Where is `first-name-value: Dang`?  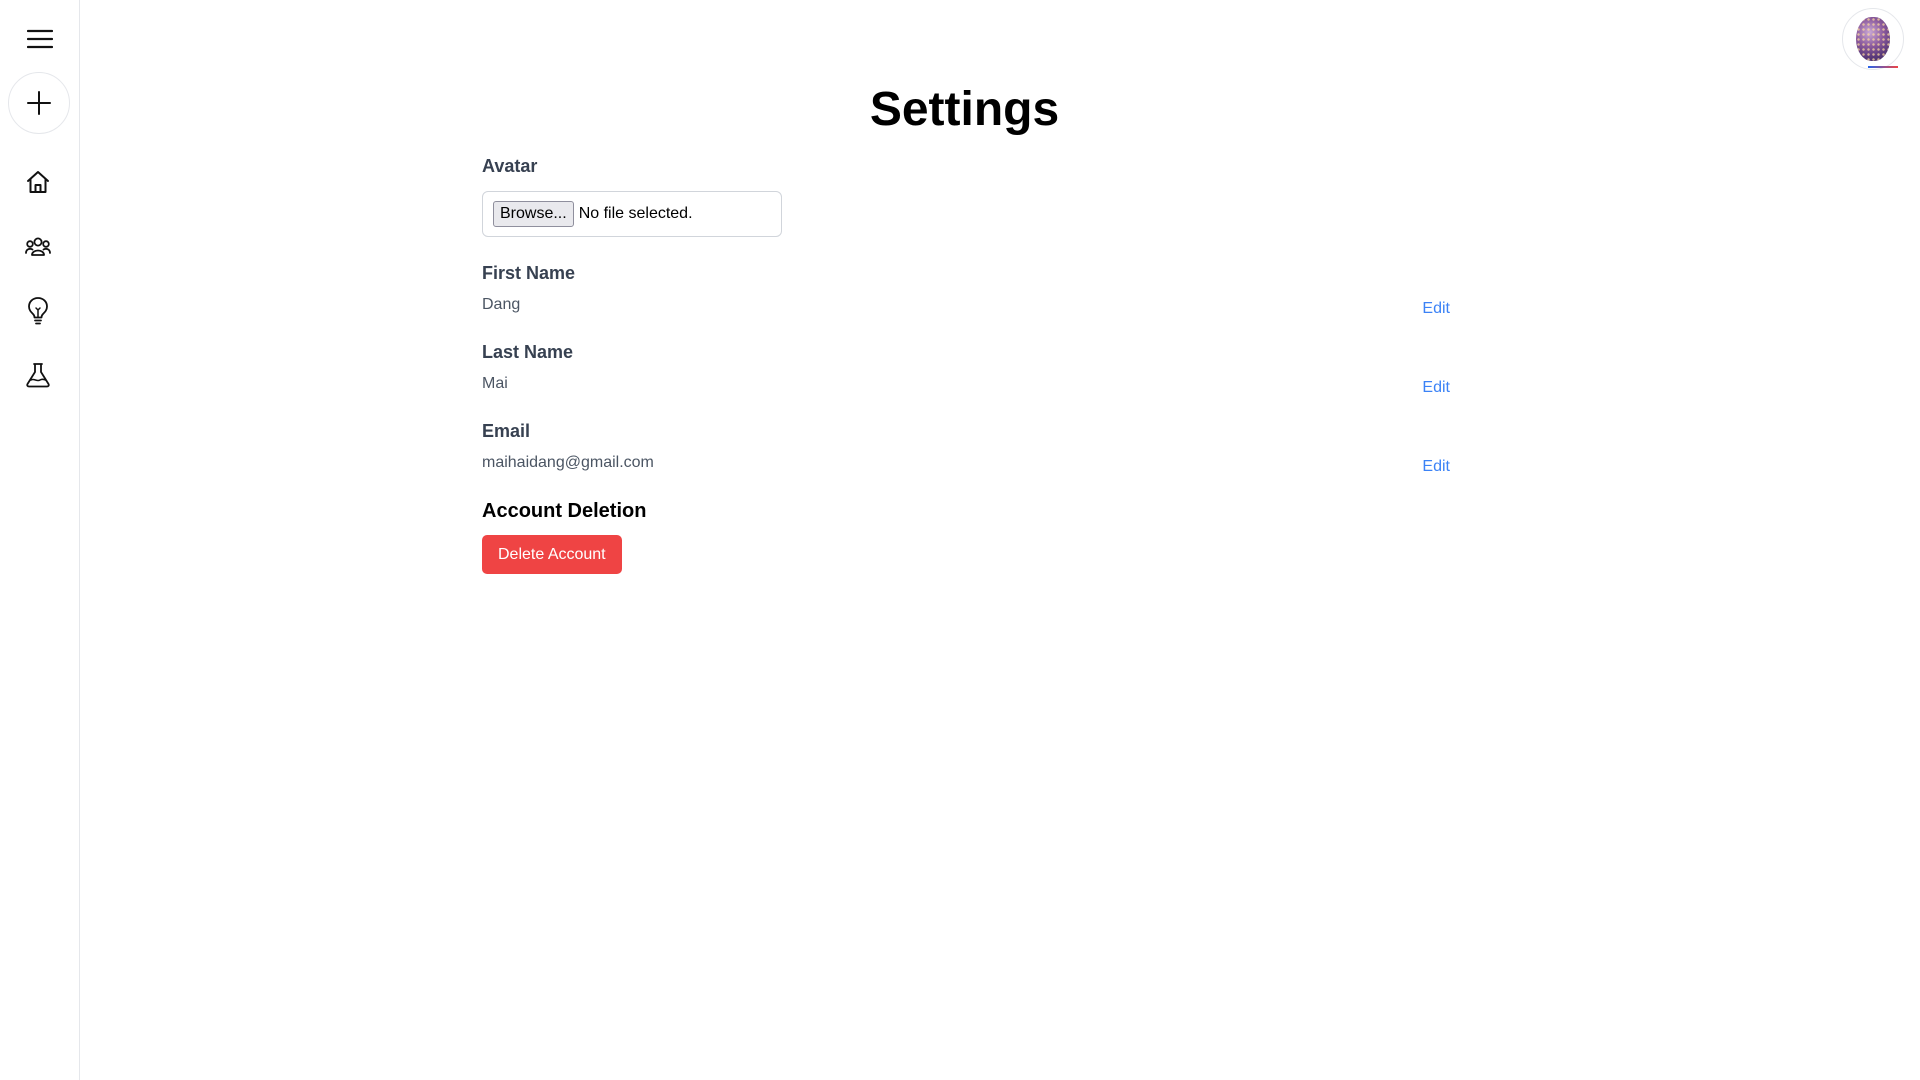
first-name-value: Dang is located at coordinates (501, 304).